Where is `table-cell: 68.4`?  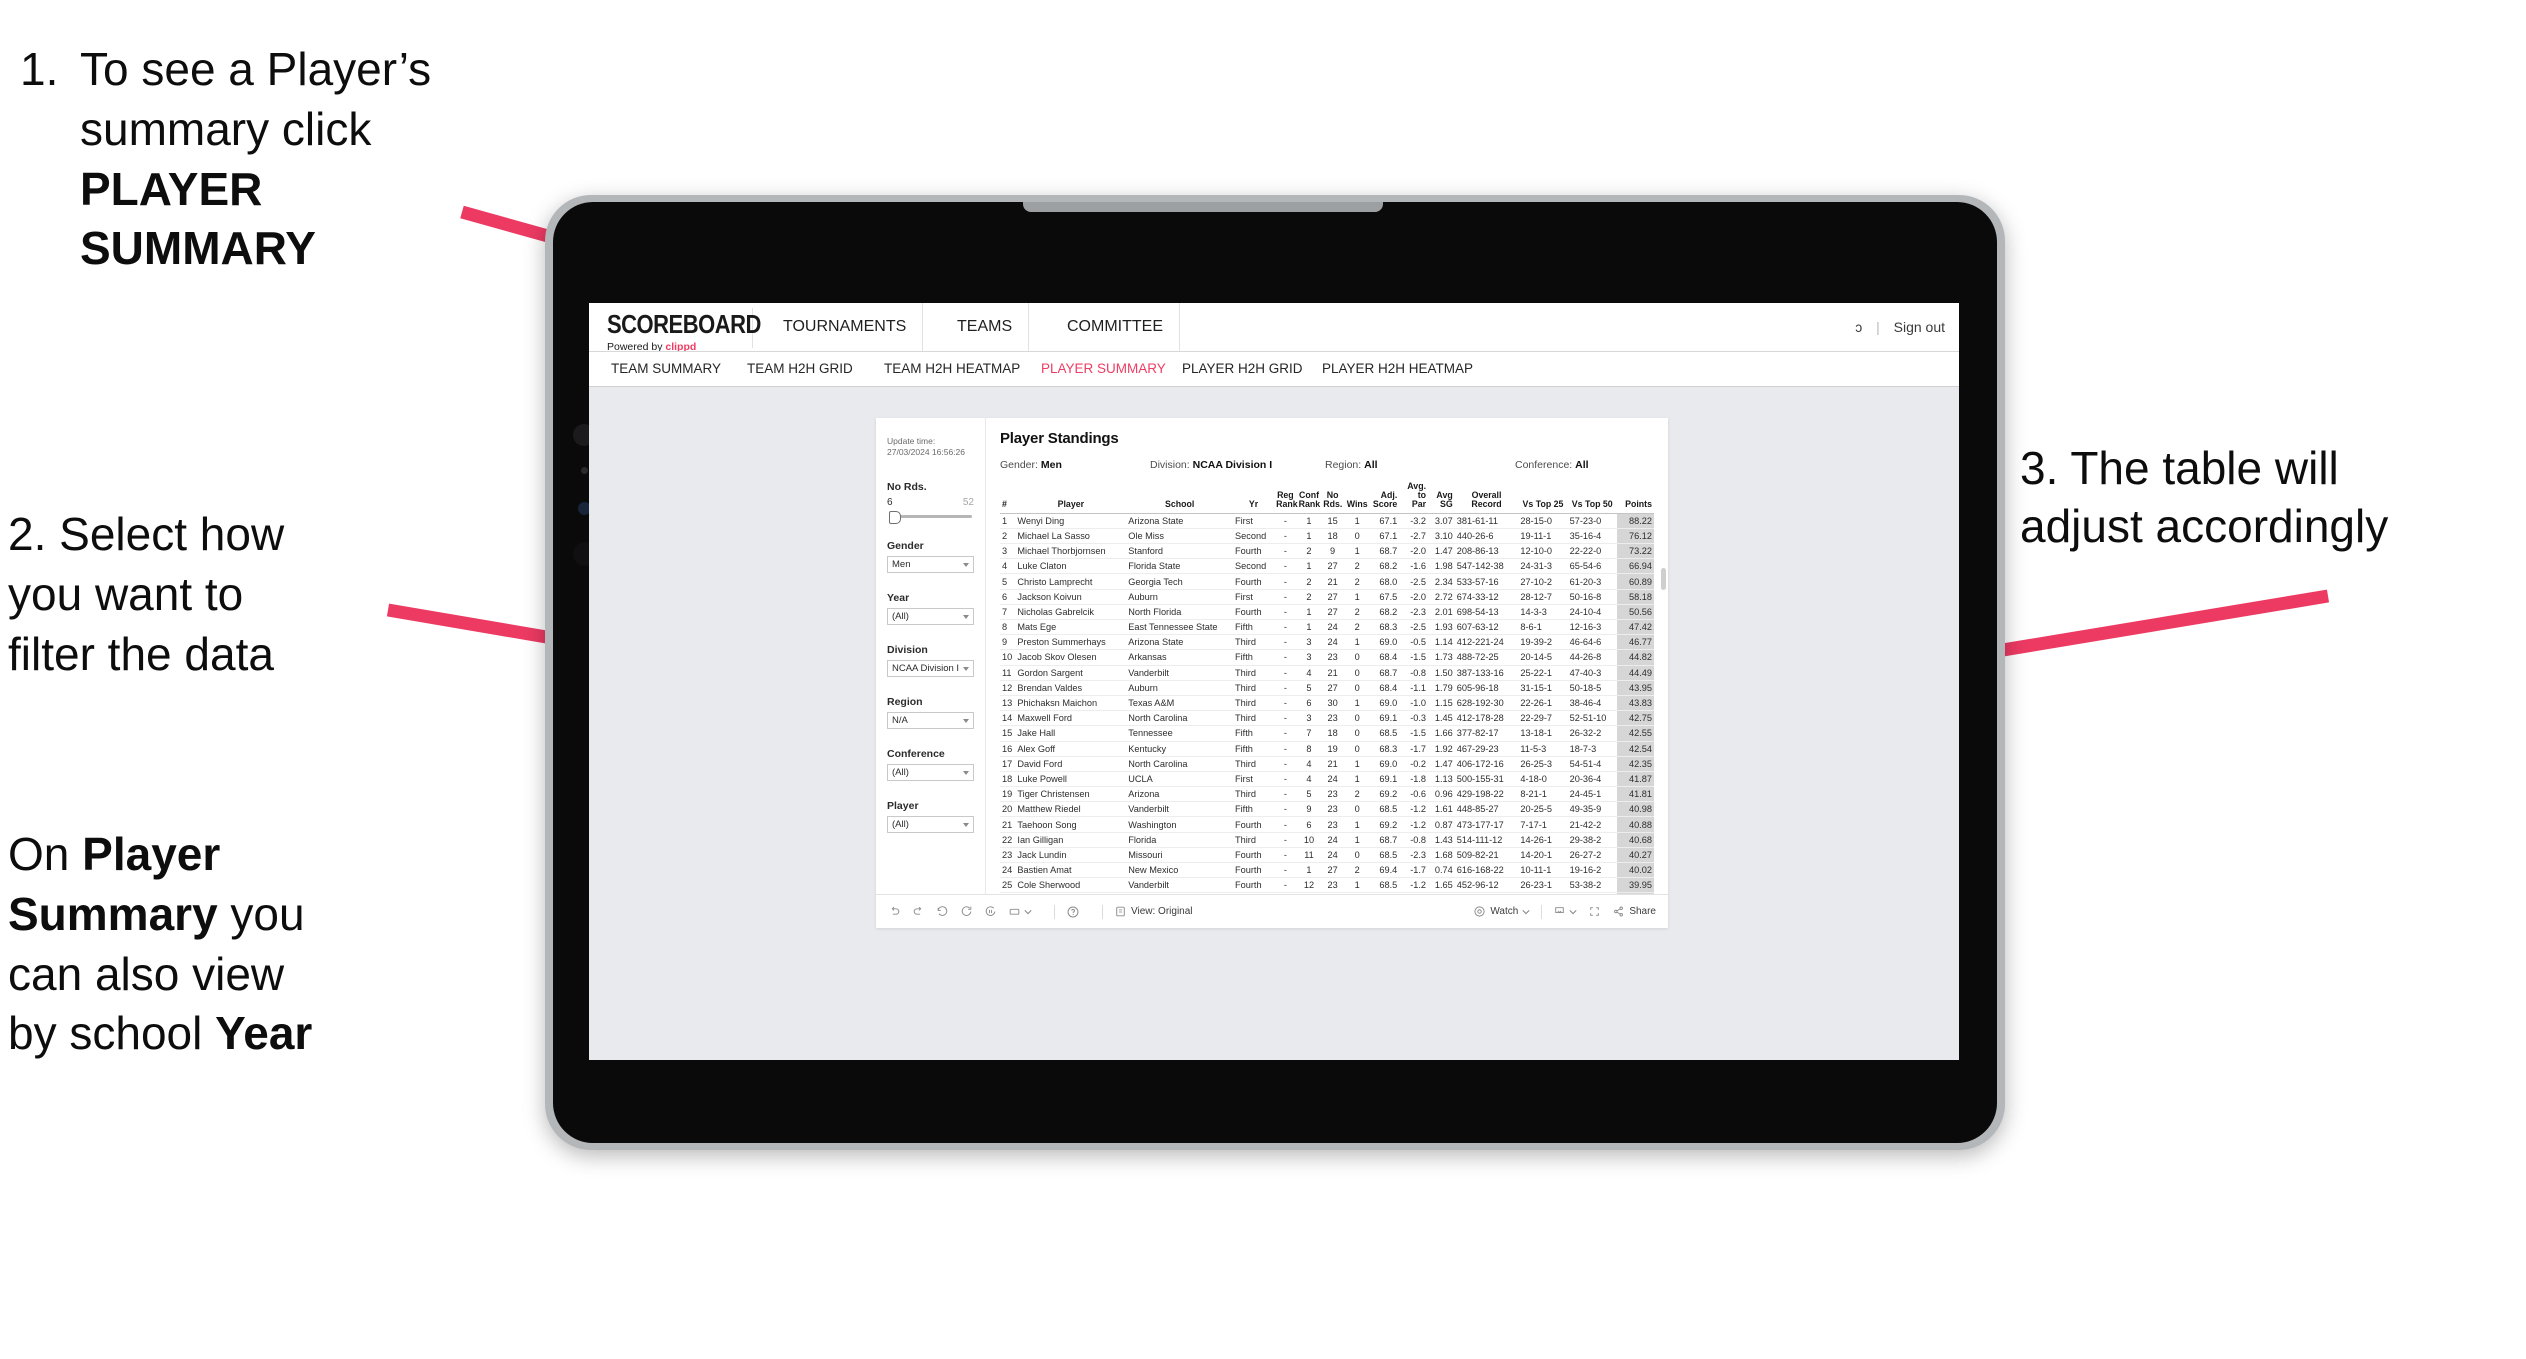 table-cell: 68.4 is located at coordinates (1385, 657).